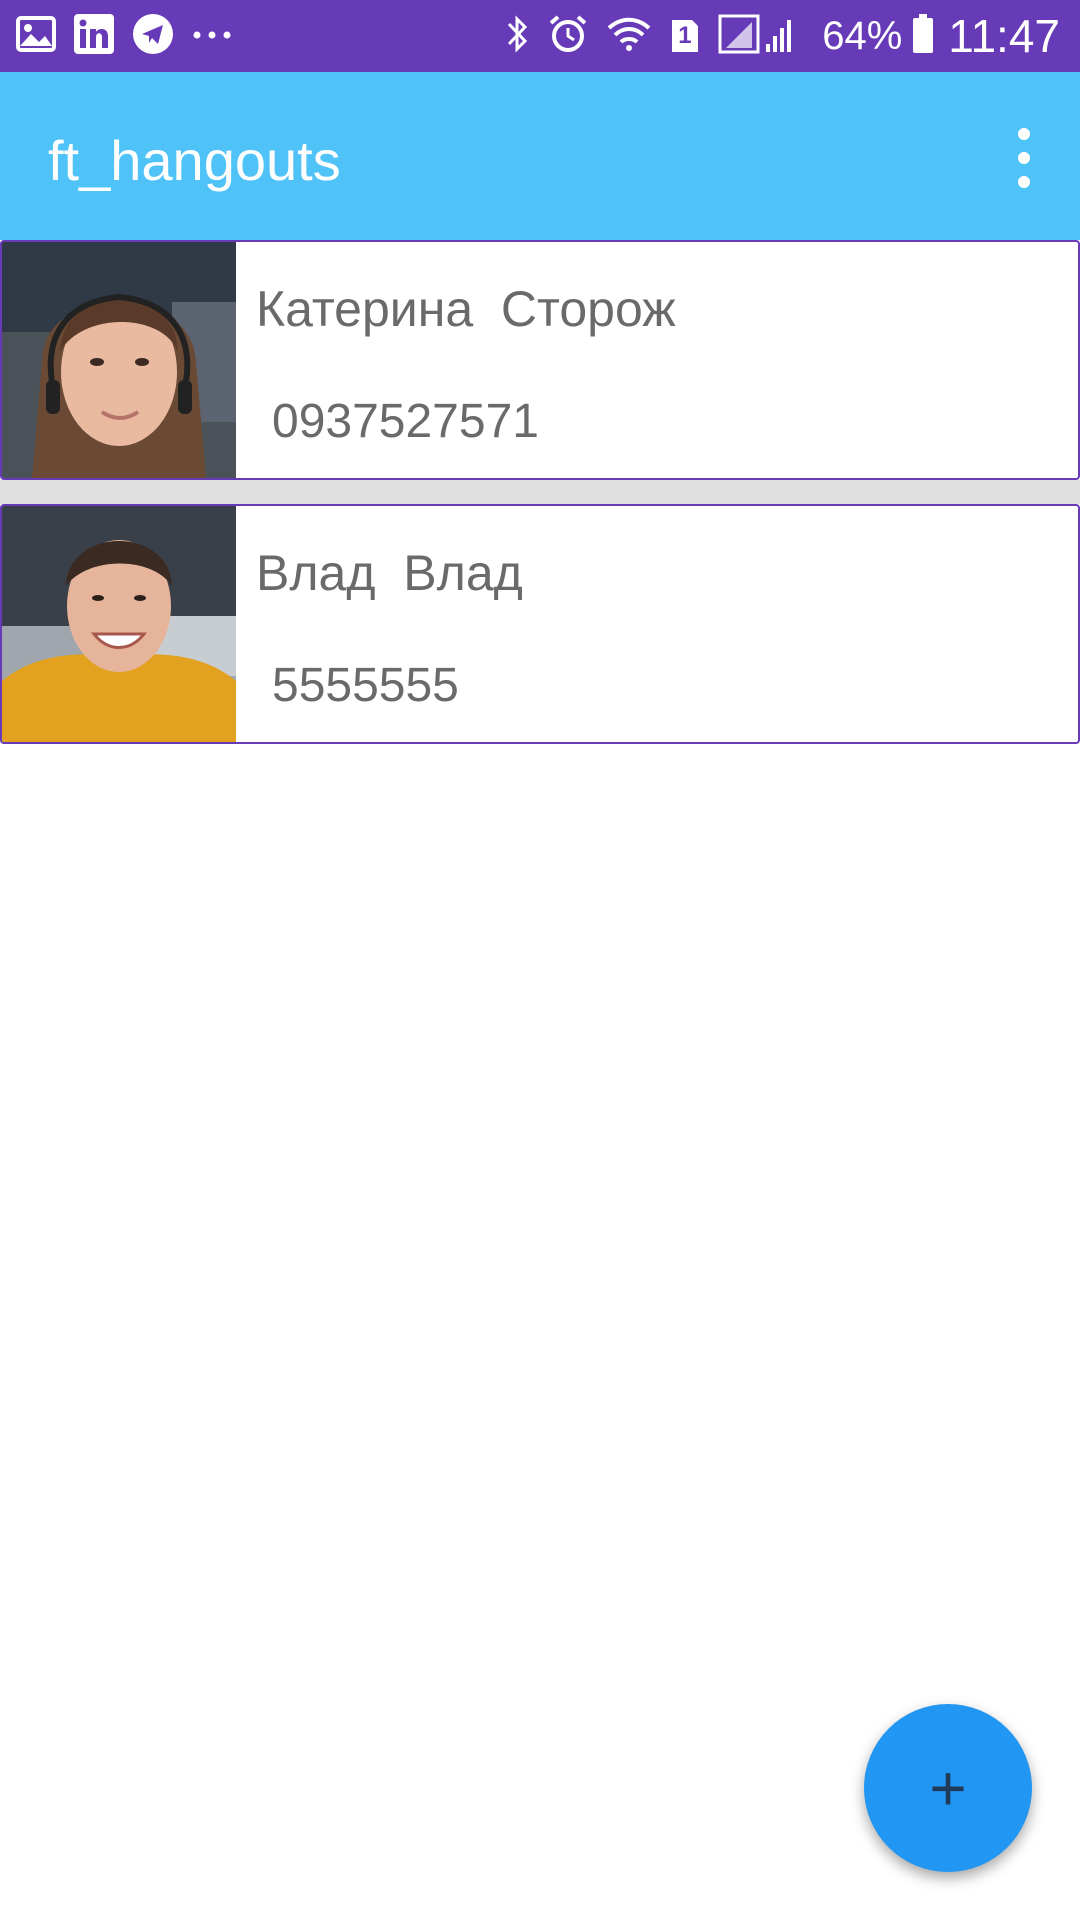 The height and width of the screenshot is (1920, 1080). What do you see at coordinates (629, 36) in the screenshot?
I see `wifi-icon` at bounding box center [629, 36].